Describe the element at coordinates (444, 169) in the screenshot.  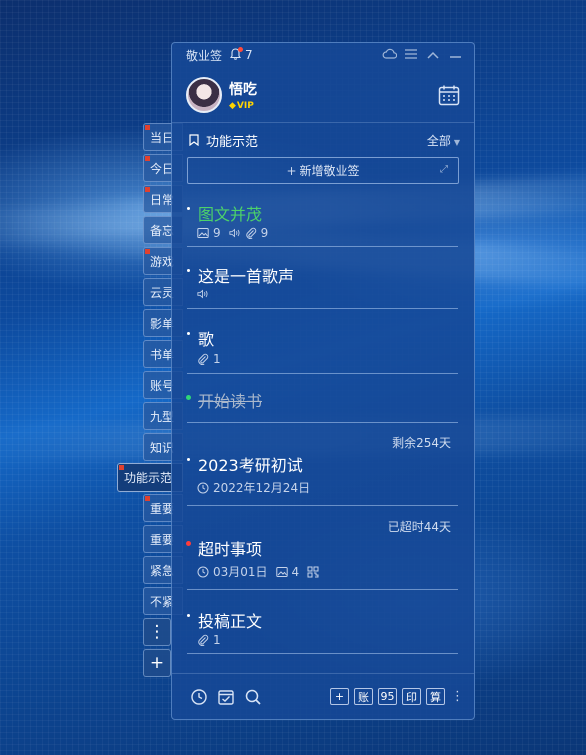
I see `expand-icon: ⤢` at that location.